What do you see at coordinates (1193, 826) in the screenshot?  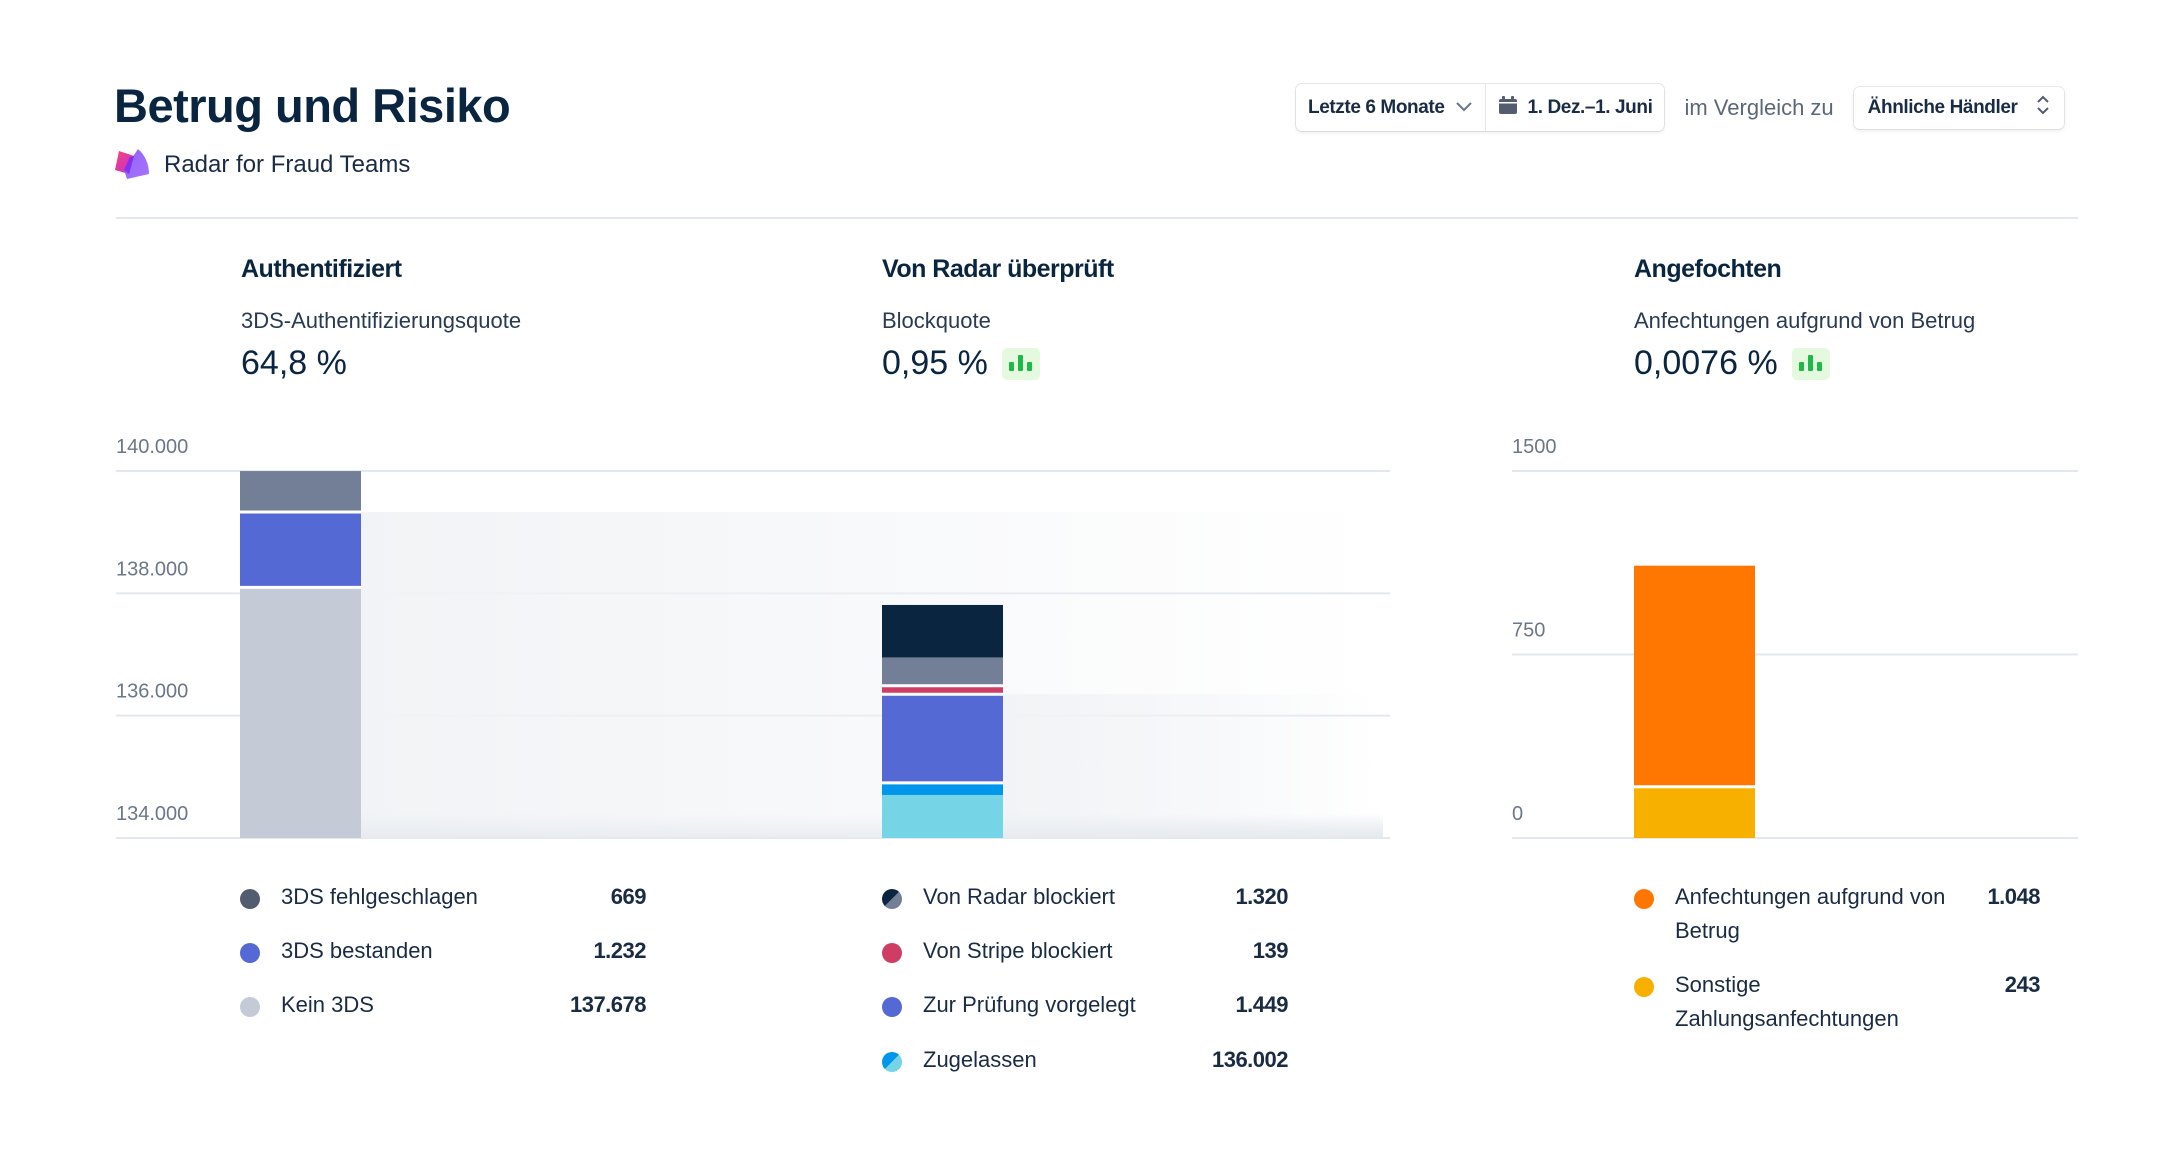 I see `radar-bar-base-shade` at bounding box center [1193, 826].